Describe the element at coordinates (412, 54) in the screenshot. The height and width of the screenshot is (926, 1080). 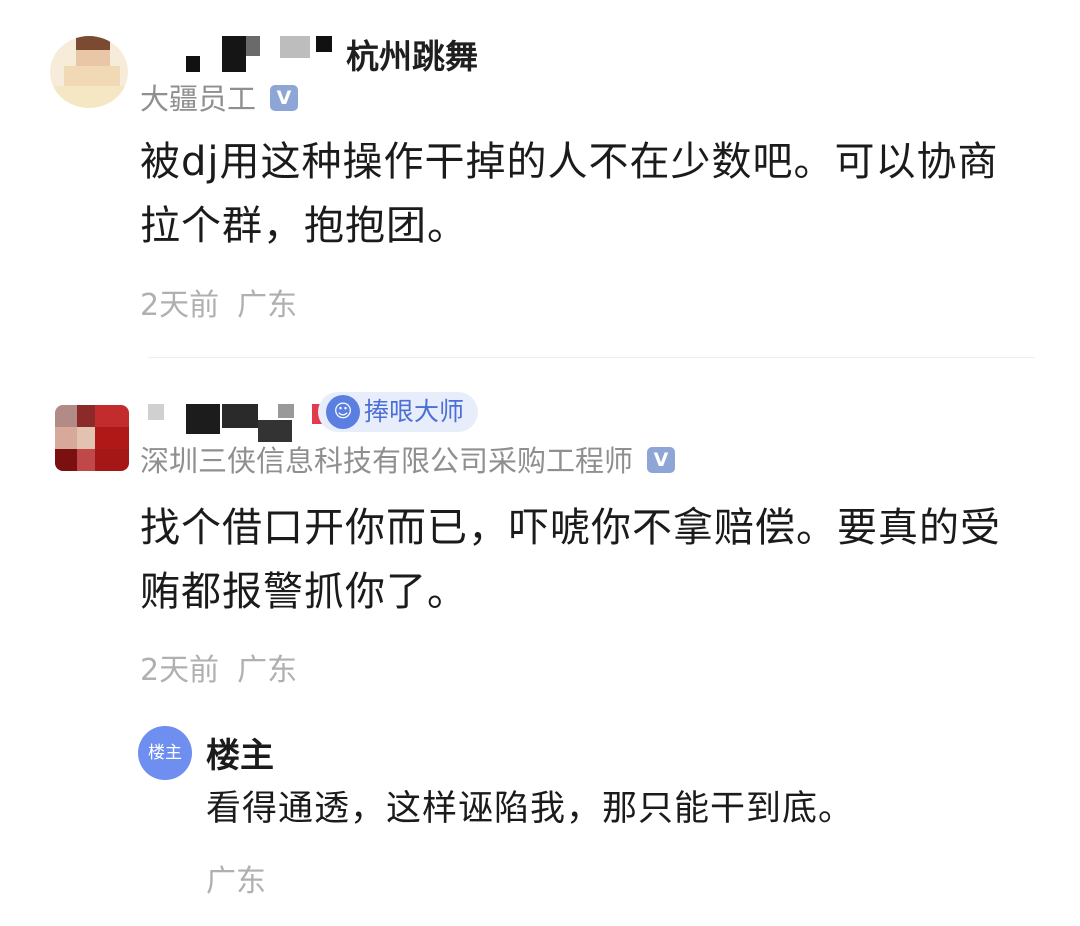
I see `username: 杭州跳舞` at that location.